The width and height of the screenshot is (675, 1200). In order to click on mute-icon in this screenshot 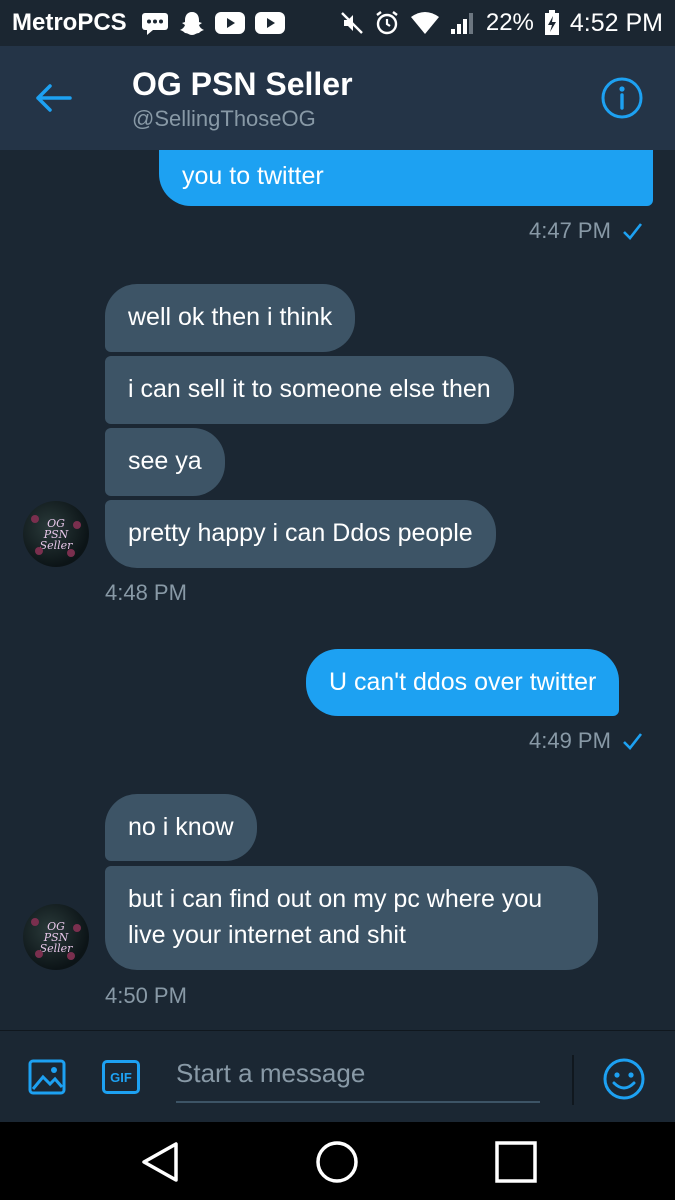, I will do `click(352, 23)`.